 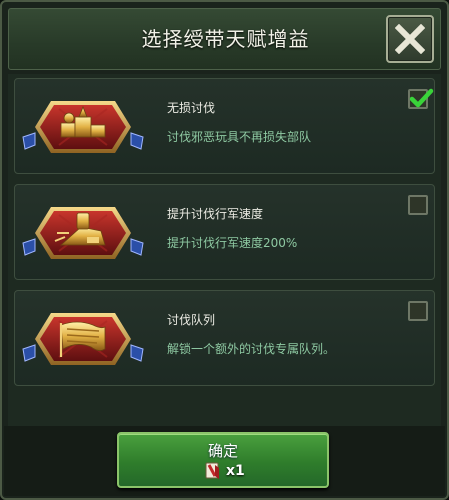 I want to click on dialog-title: 选择绶带天赋增益, so click(x=225, y=39).